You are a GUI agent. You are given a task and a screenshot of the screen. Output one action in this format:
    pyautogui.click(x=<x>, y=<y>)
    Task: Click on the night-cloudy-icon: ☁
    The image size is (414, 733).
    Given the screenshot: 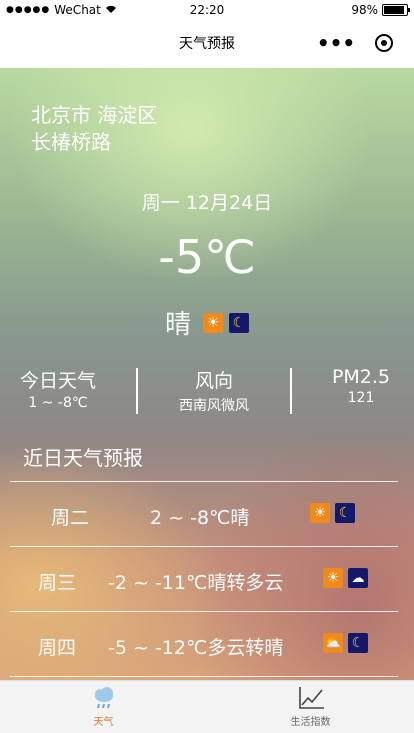 What is the action you would take?
    pyautogui.click(x=358, y=578)
    